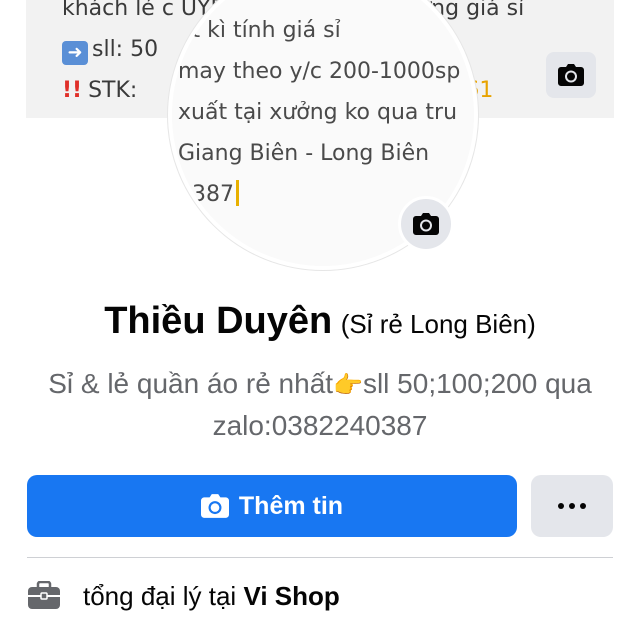 This screenshot has height=640, width=640. What do you see at coordinates (237, 193) in the screenshot?
I see `text-caret` at bounding box center [237, 193].